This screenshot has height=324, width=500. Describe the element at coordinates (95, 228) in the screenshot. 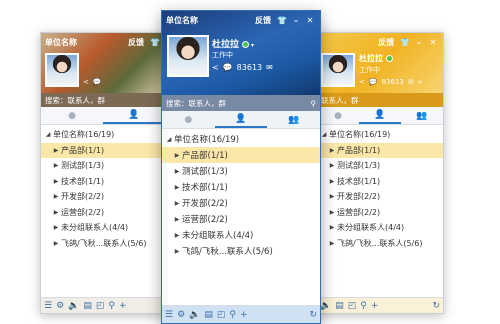

I see `tree-label: 未分组联系人(4/4)` at that location.